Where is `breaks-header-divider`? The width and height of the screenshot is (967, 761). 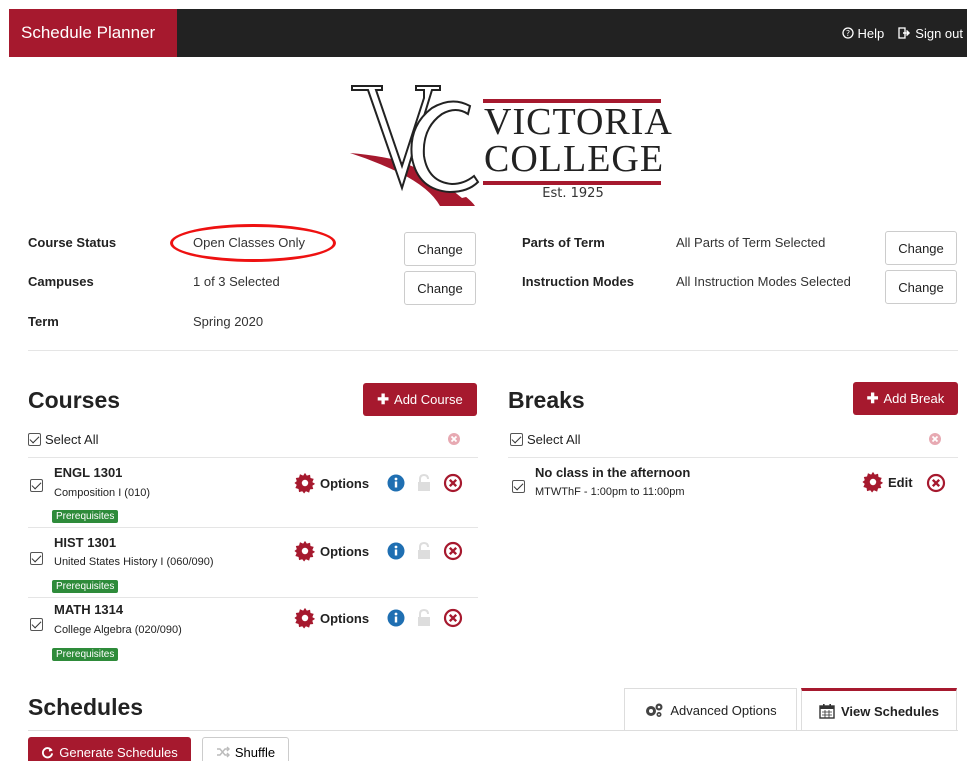 breaks-header-divider is located at coordinates (733, 457).